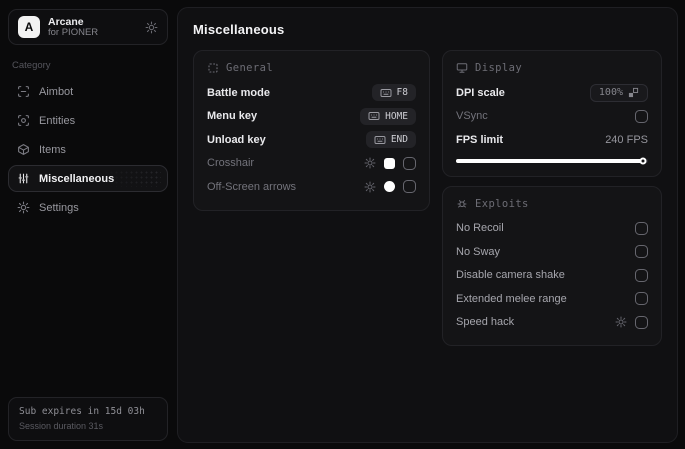  What do you see at coordinates (23, 91) in the screenshot?
I see `scan-icon` at bounding box center [23, 91].